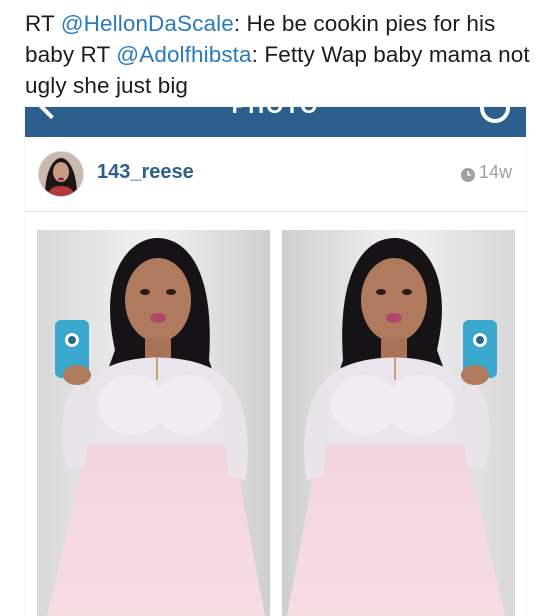 The width and height of the screenshot is (556, 616). I want to click on bar-title: PHOTO, so click(275, 113).